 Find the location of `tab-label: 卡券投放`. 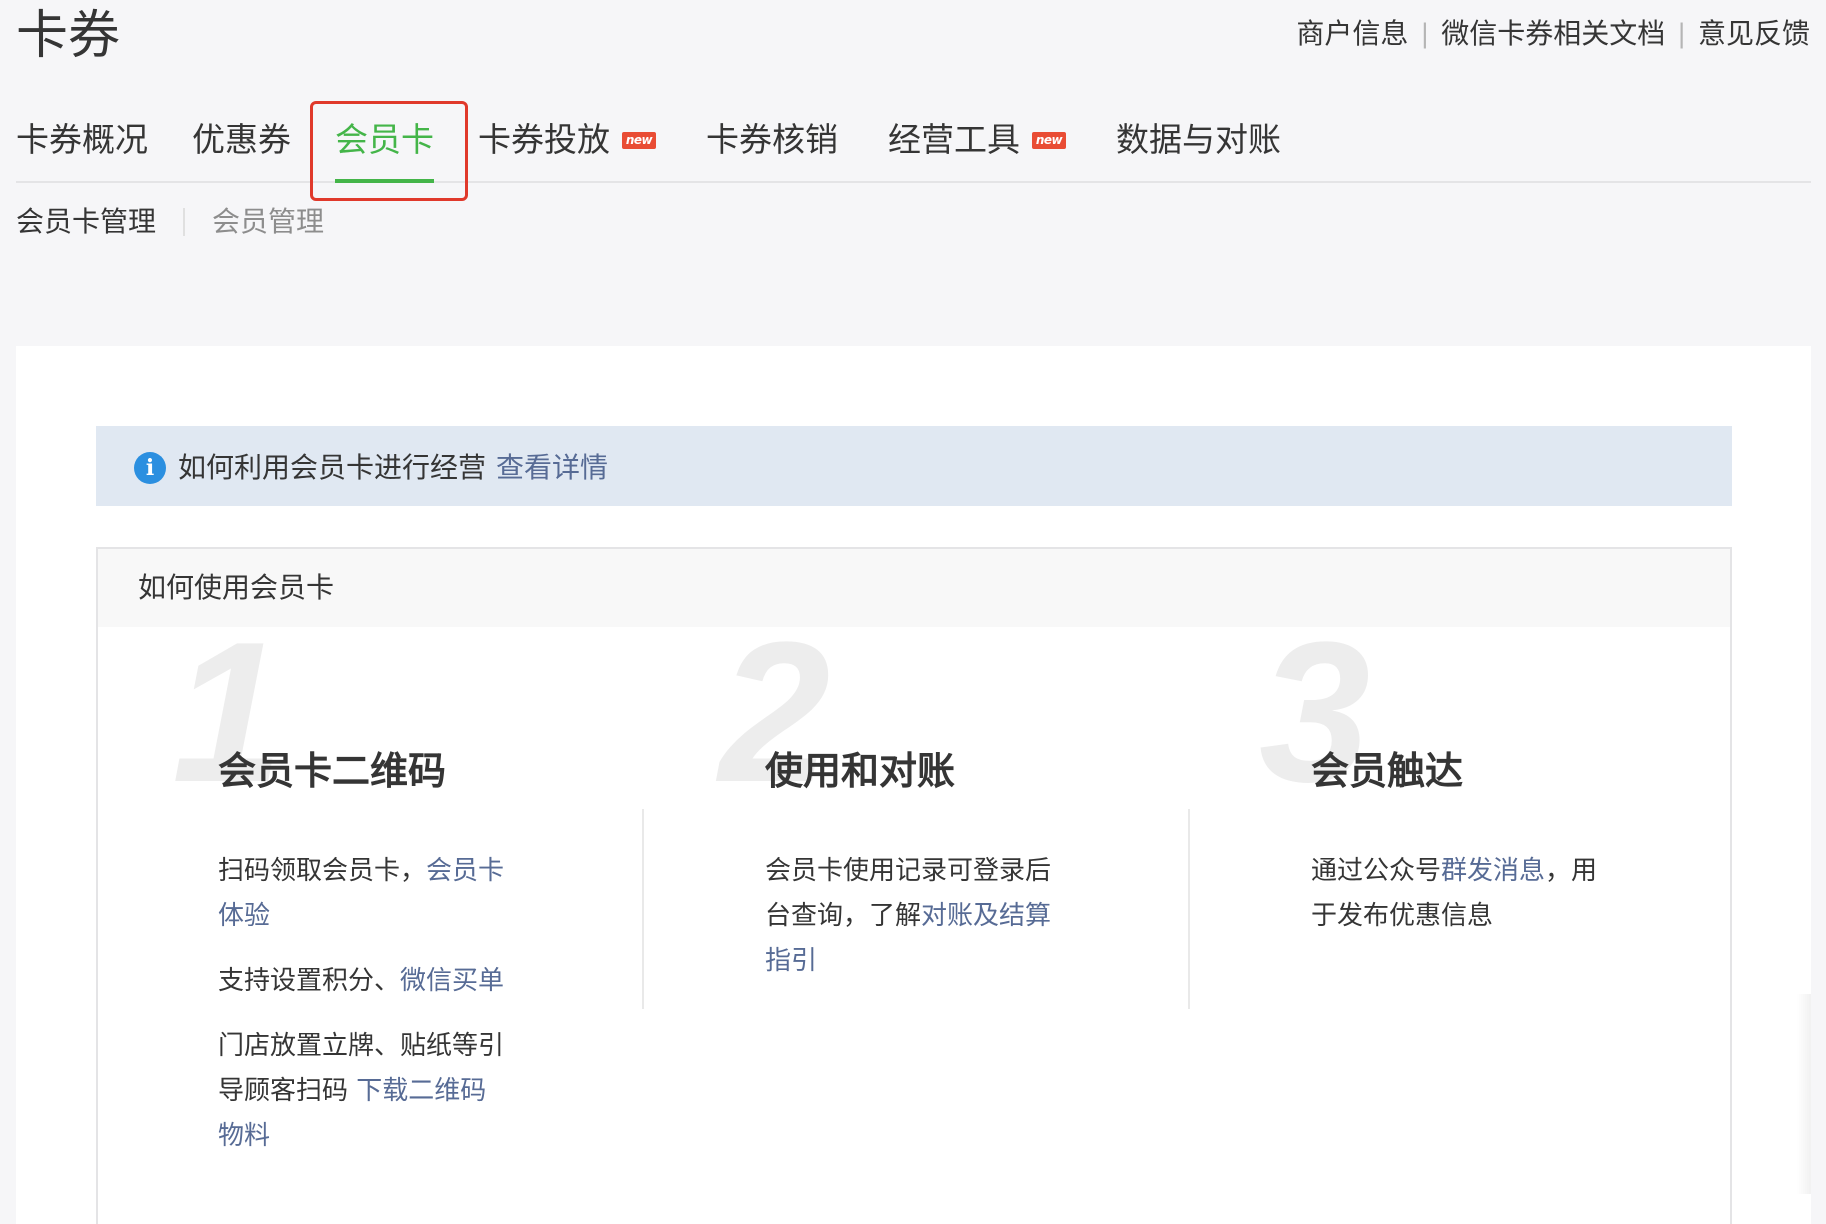

tab-label: 卡券投放 is located at coordinates (544, 139).